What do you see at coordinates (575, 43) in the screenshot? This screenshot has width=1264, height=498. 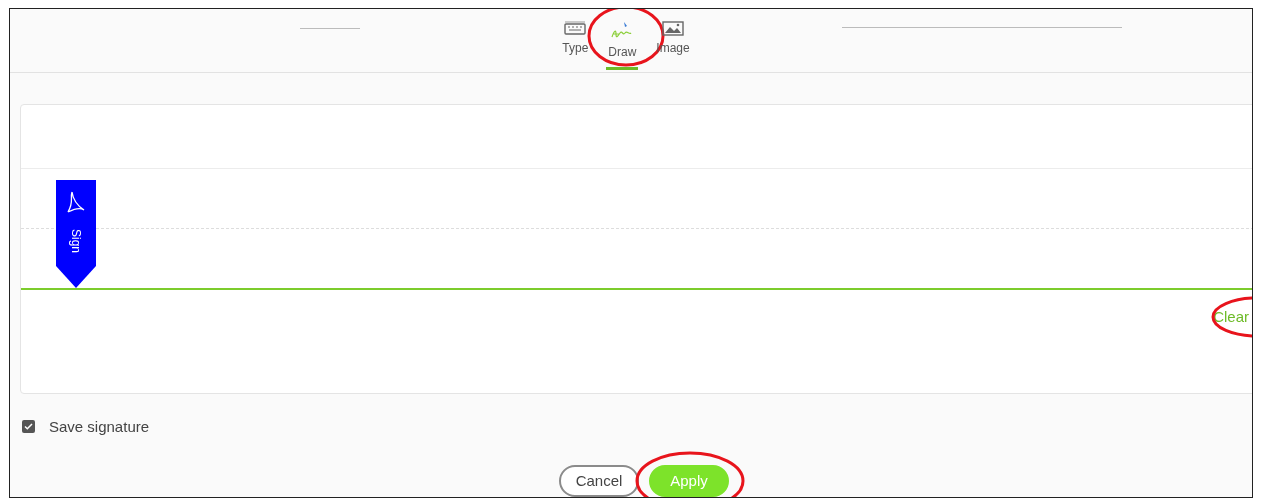 I see `tab: Type` at bounding box center [575, 43].